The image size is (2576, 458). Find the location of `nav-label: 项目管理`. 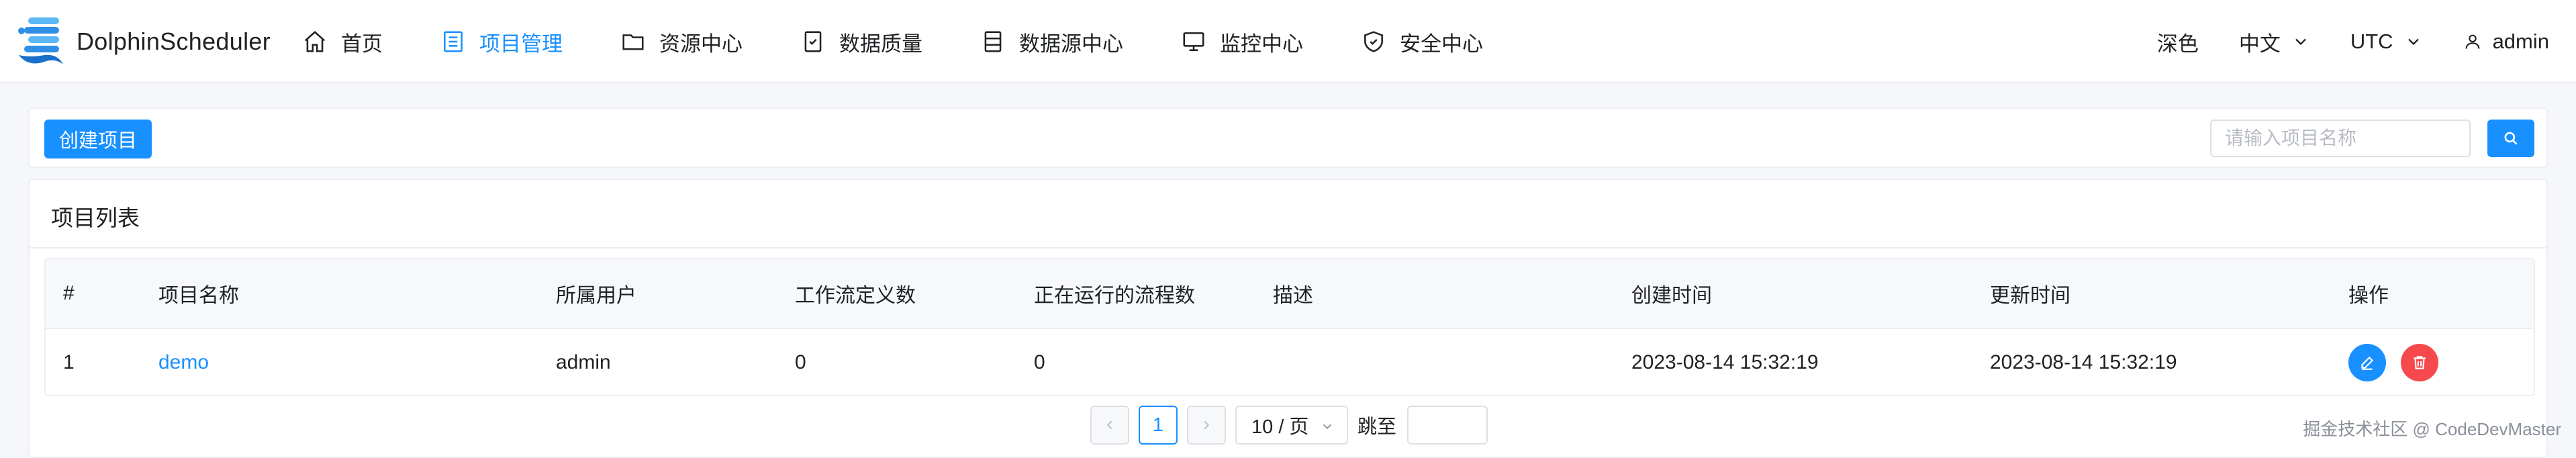

nav-label: 项目管理 is located at coordinates (521, 44).